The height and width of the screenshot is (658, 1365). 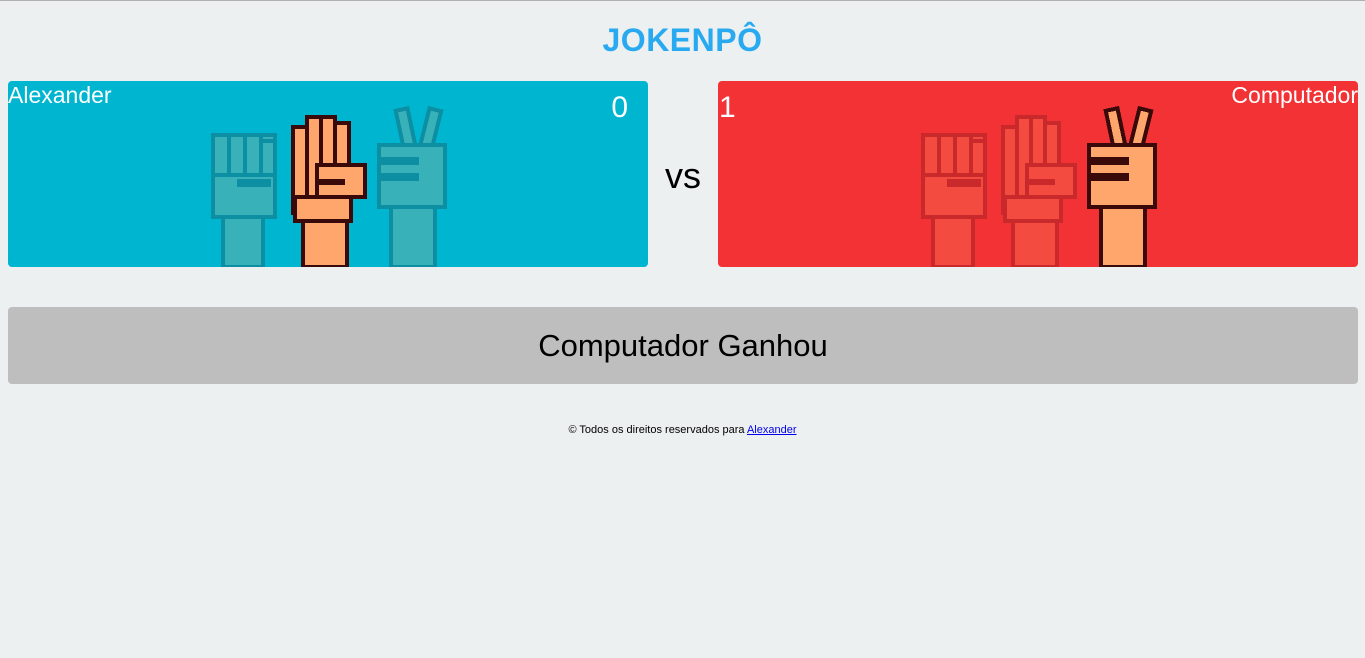 I want to click on computer-rock-icon, so click(x=953, y=186).